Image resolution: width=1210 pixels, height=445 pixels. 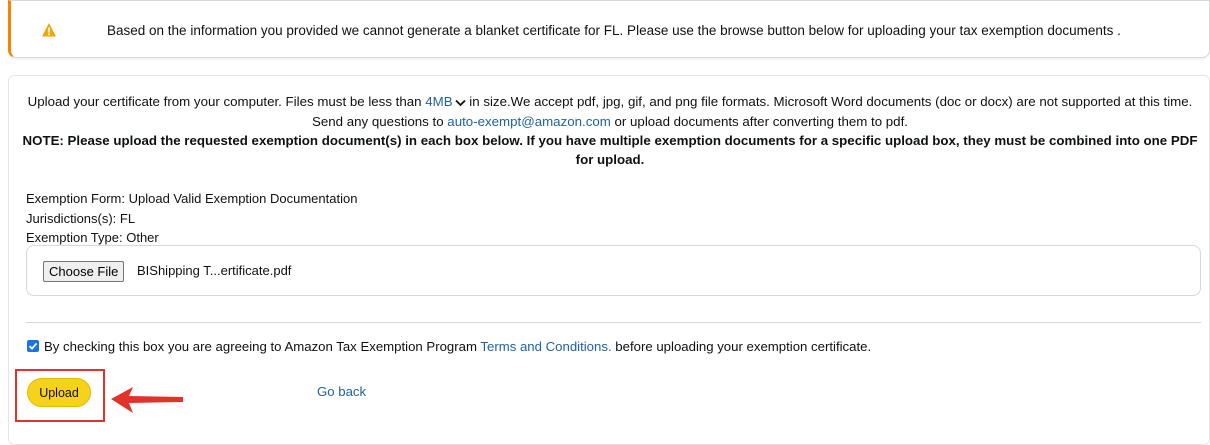 I want to click on jurisdiction-value: FL, so click(x=127, y=218).